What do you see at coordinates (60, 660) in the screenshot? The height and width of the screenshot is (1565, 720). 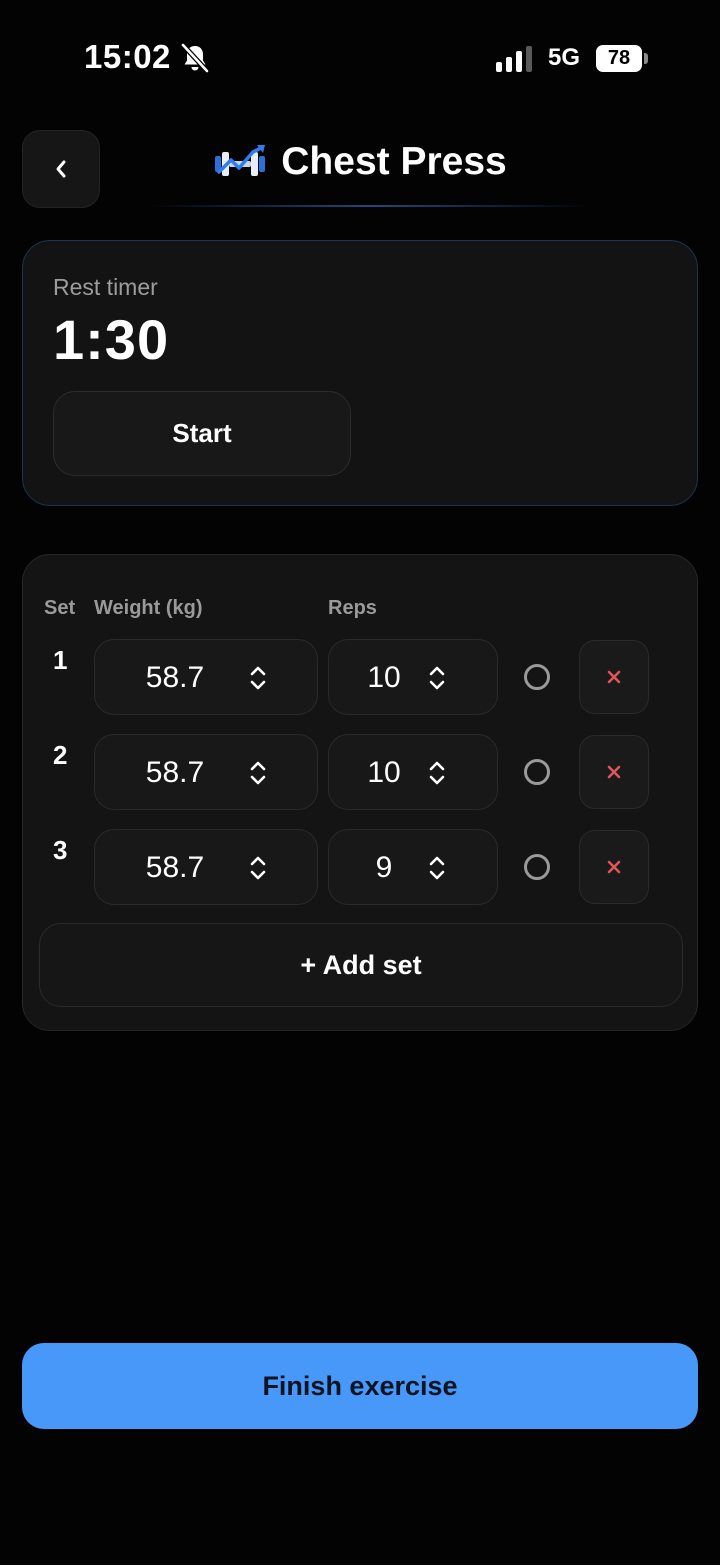 I see `set-number: 1` at bounding box center [60, 660].